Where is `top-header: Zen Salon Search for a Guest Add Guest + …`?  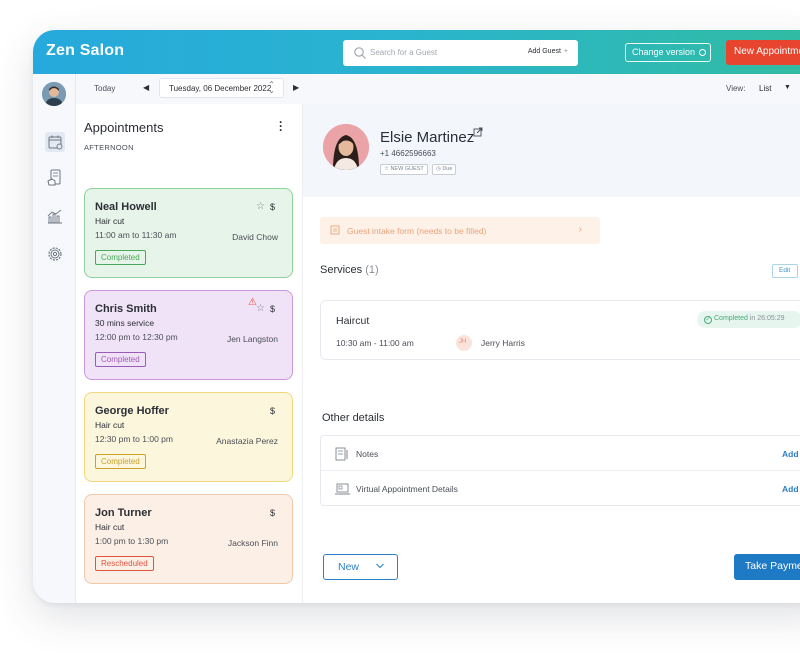
top-header: Zen Salon Search for a Guest Add Guest + … is located at coordinates (416, 52).